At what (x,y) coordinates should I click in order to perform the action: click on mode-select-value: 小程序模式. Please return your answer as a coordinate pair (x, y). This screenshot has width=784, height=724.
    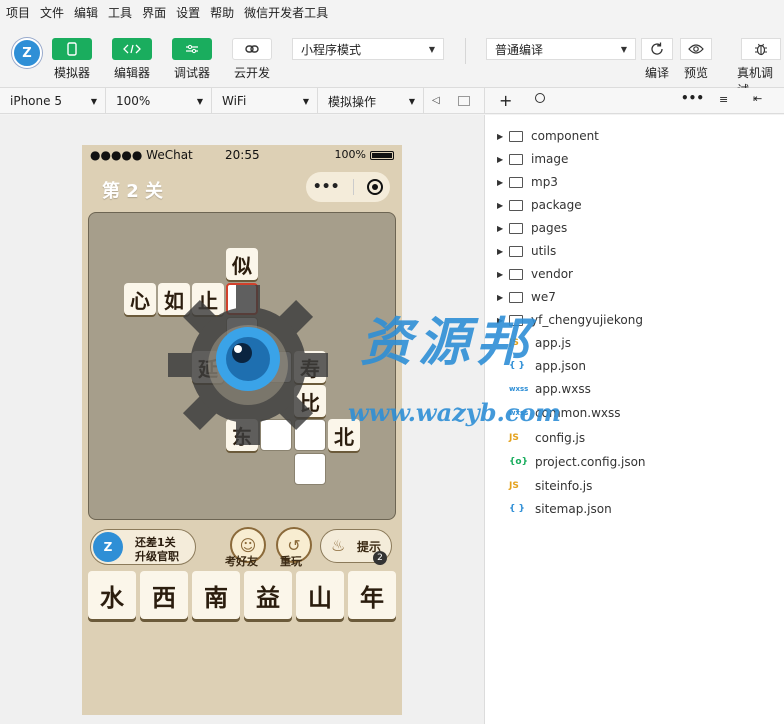
    Looking at the image, I should click on (331, 49).